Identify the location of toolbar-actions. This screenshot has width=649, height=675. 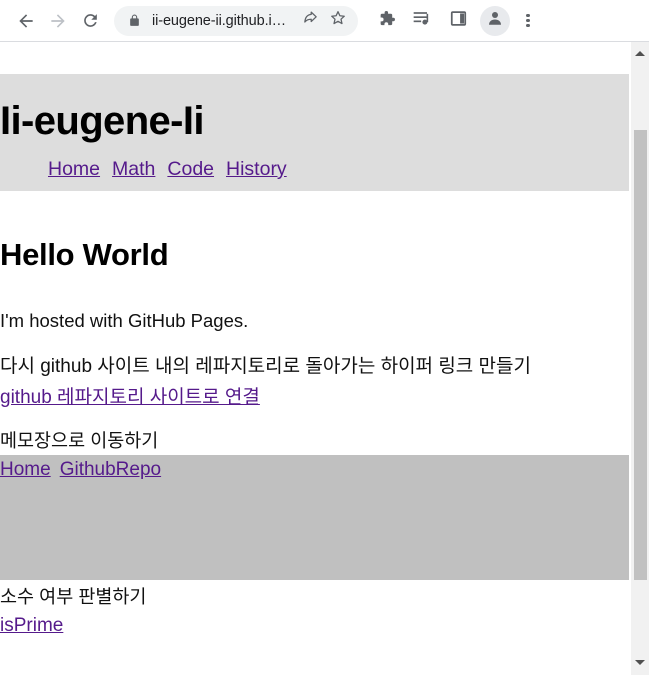
(455, 21).